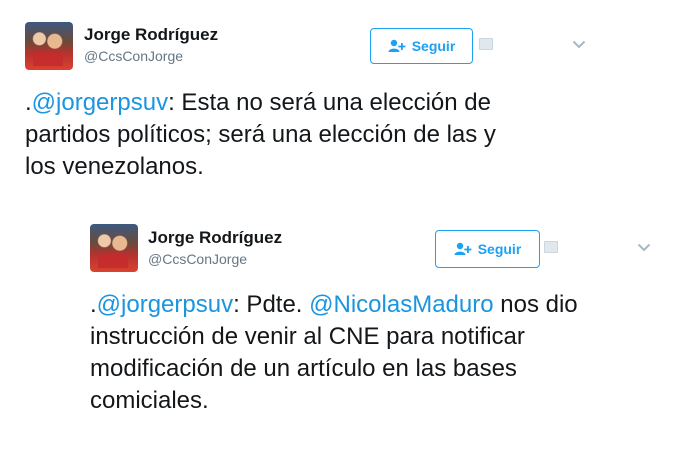 This screenshot has width=680, height=453. Describe the element at coordinates (535, 304) in the screenshot. I see `text-segment: nos dio` at that location.